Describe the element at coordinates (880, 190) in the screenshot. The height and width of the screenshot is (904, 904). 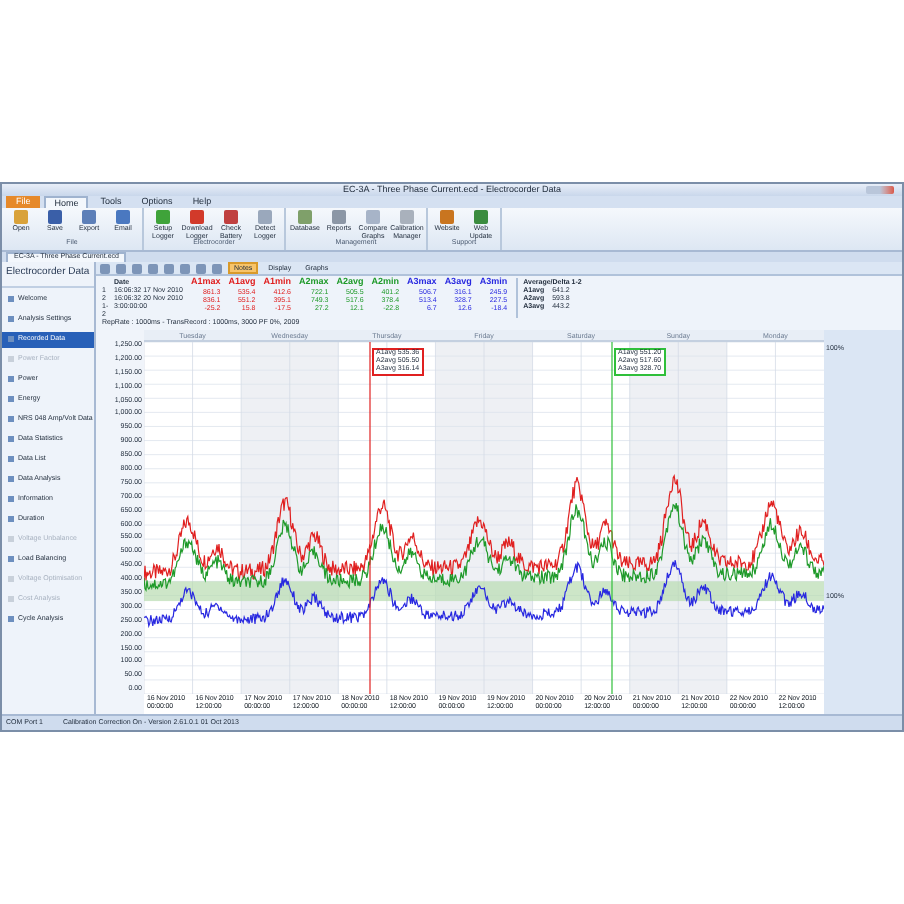
I see `window-controls-icon` at that location.